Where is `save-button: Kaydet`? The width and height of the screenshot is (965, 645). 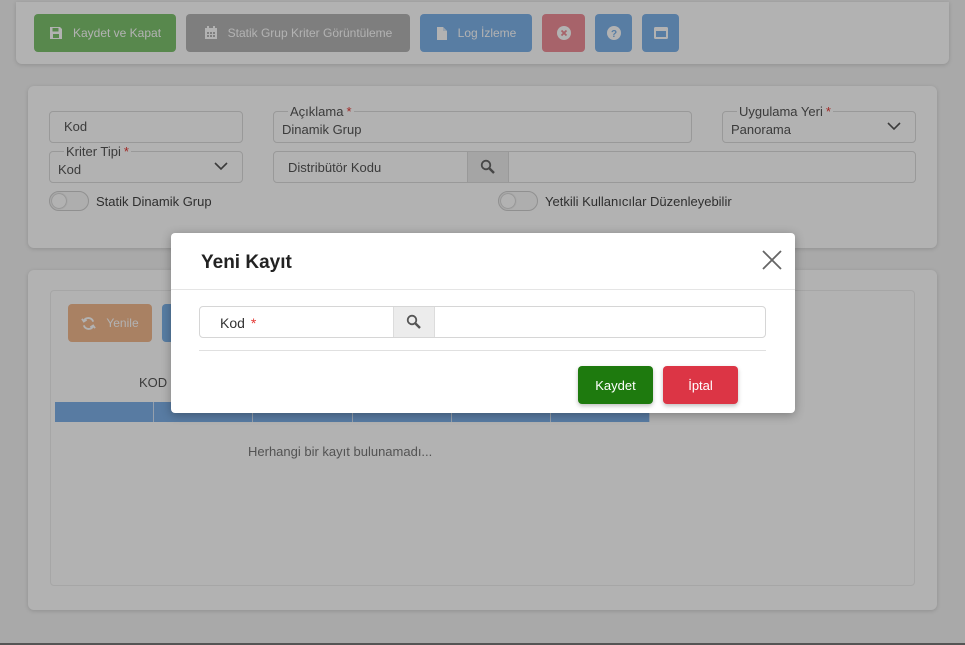 save-button: Kaydet is located at coordinates (615, 385).